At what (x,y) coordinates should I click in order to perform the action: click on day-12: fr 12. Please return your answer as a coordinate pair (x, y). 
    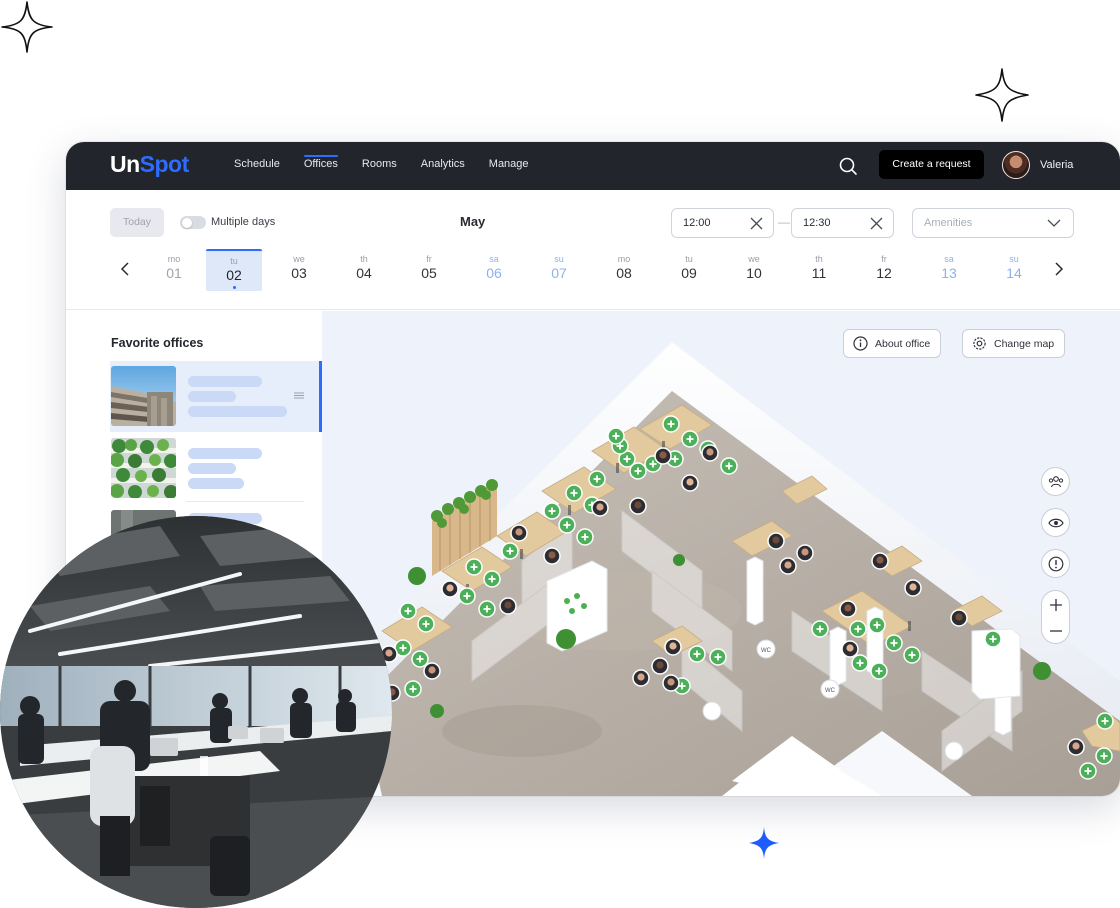
    Looking at the image, I should click on (884, 270).